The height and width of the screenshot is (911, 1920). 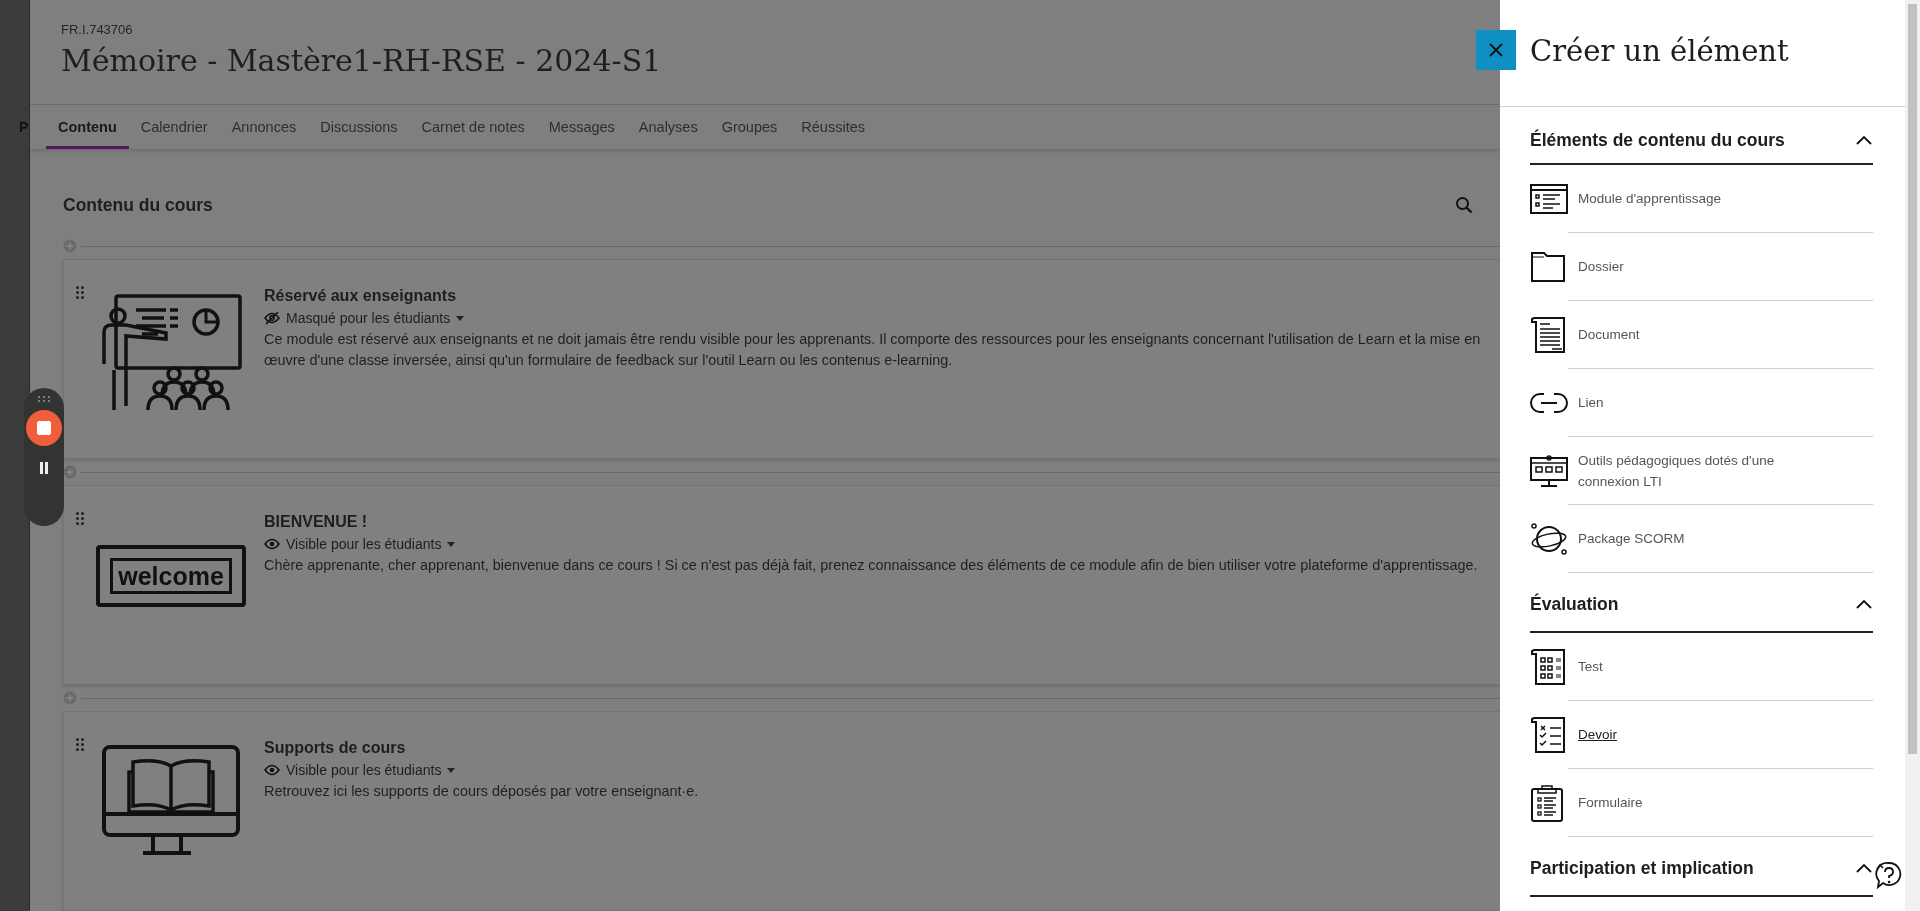 What do you see at coordinates (1720, 539) in the screenshot?
I see `create-option-link: Package SCORM` at bounding box center [1720, 539].